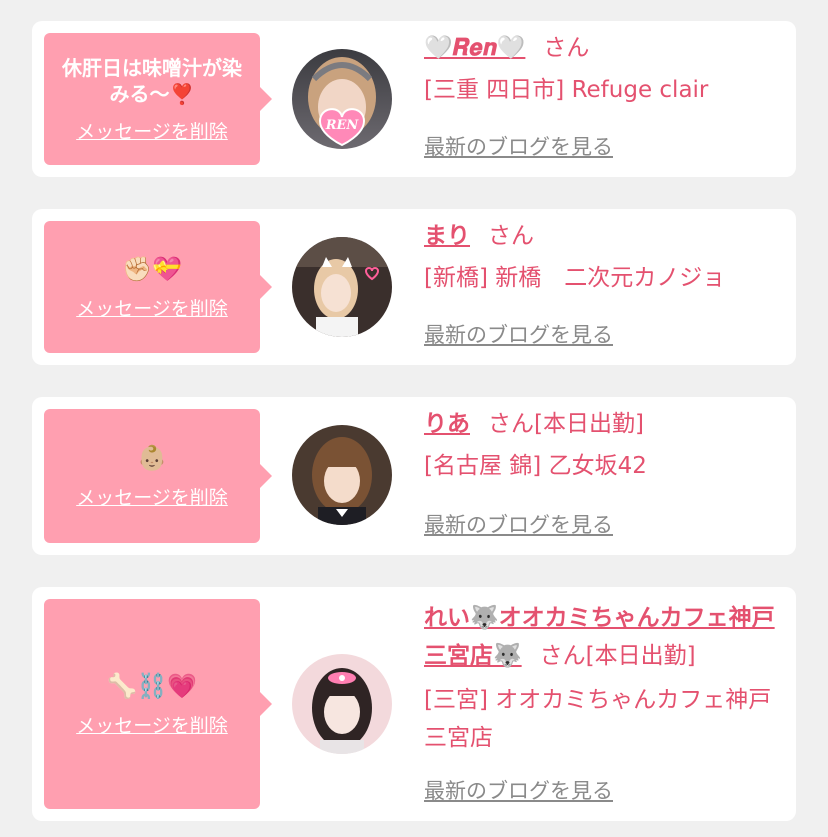 The image size is (828, 837). I want to click on shop-name: [新橋] 新橋 二次元カノジョ, so click(575, 278).